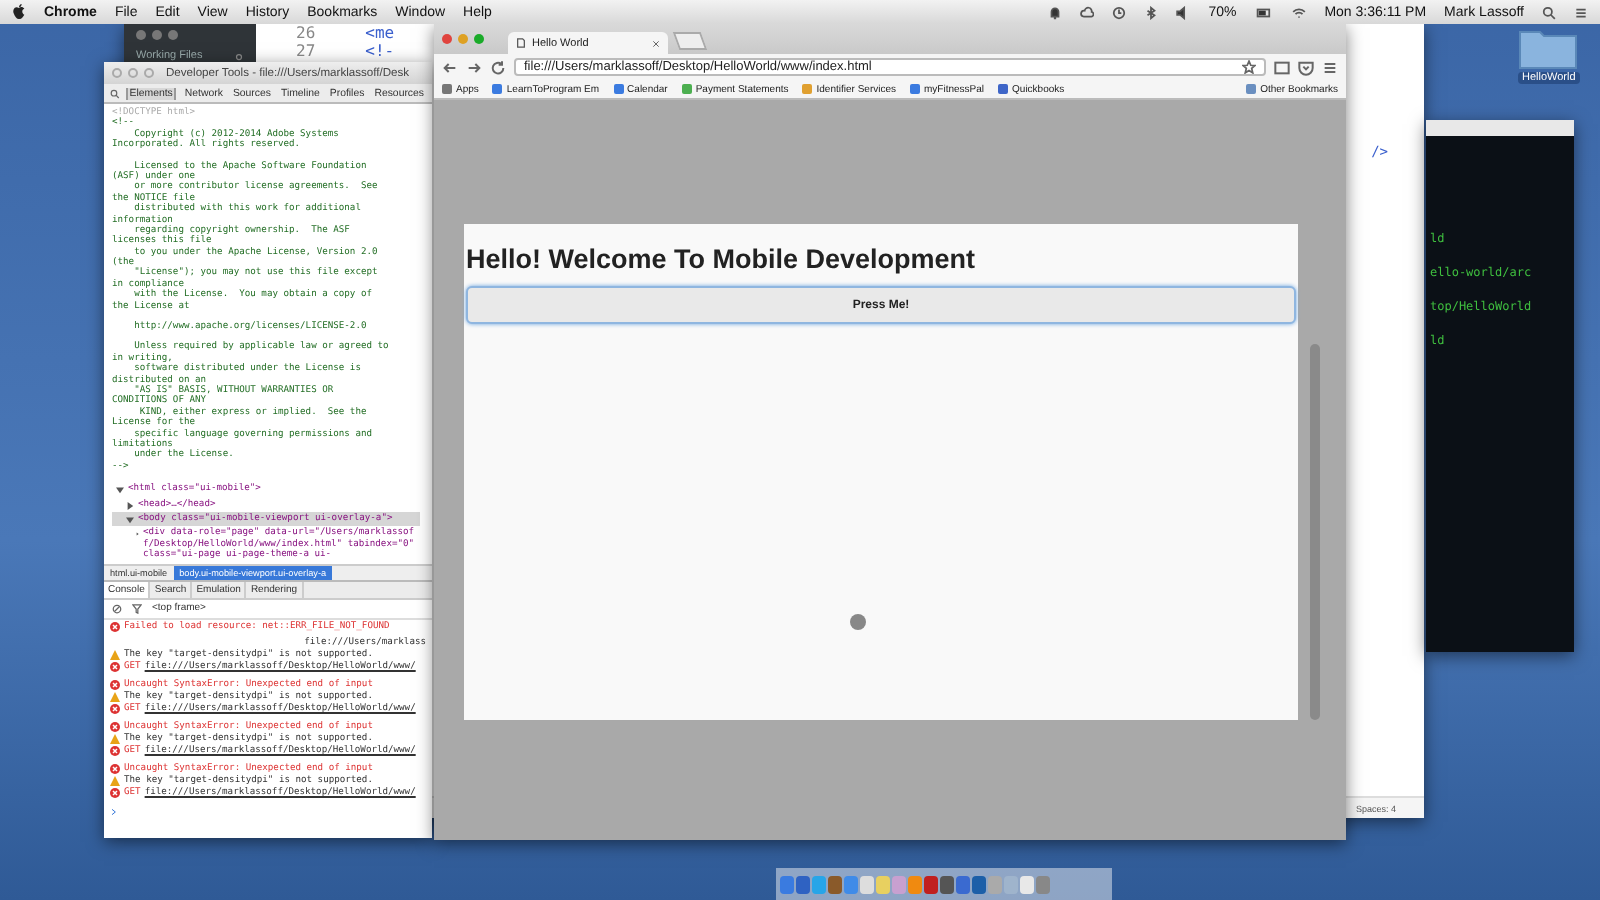 The image size is (1600, 900). Describe the element at coordinates (722, 259) in the screenshot. I see `page-heading: Hello! Welcome To Mobile Development` at that location.